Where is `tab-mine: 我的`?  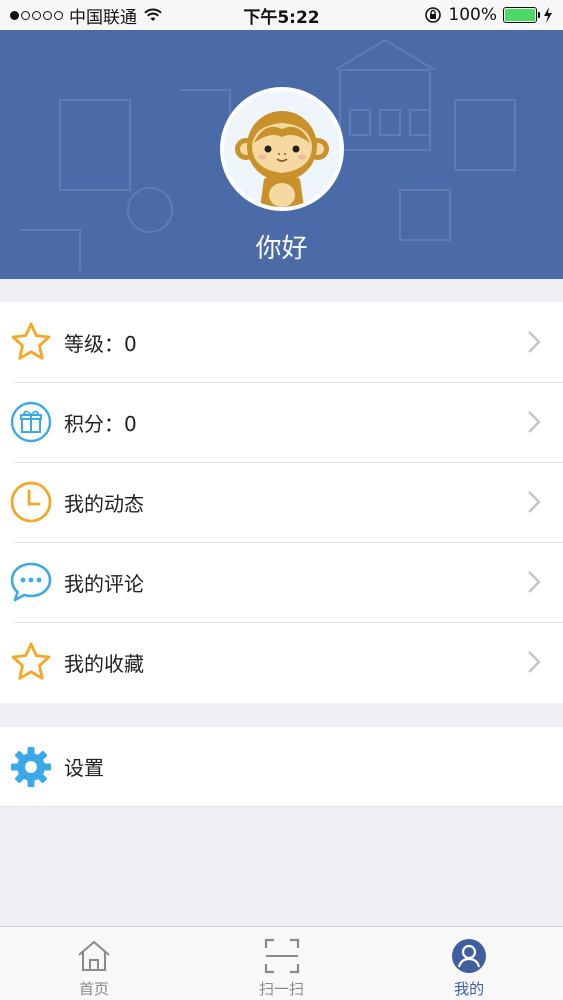
tab-mine: 我的 is located at coordinates (469, 963).